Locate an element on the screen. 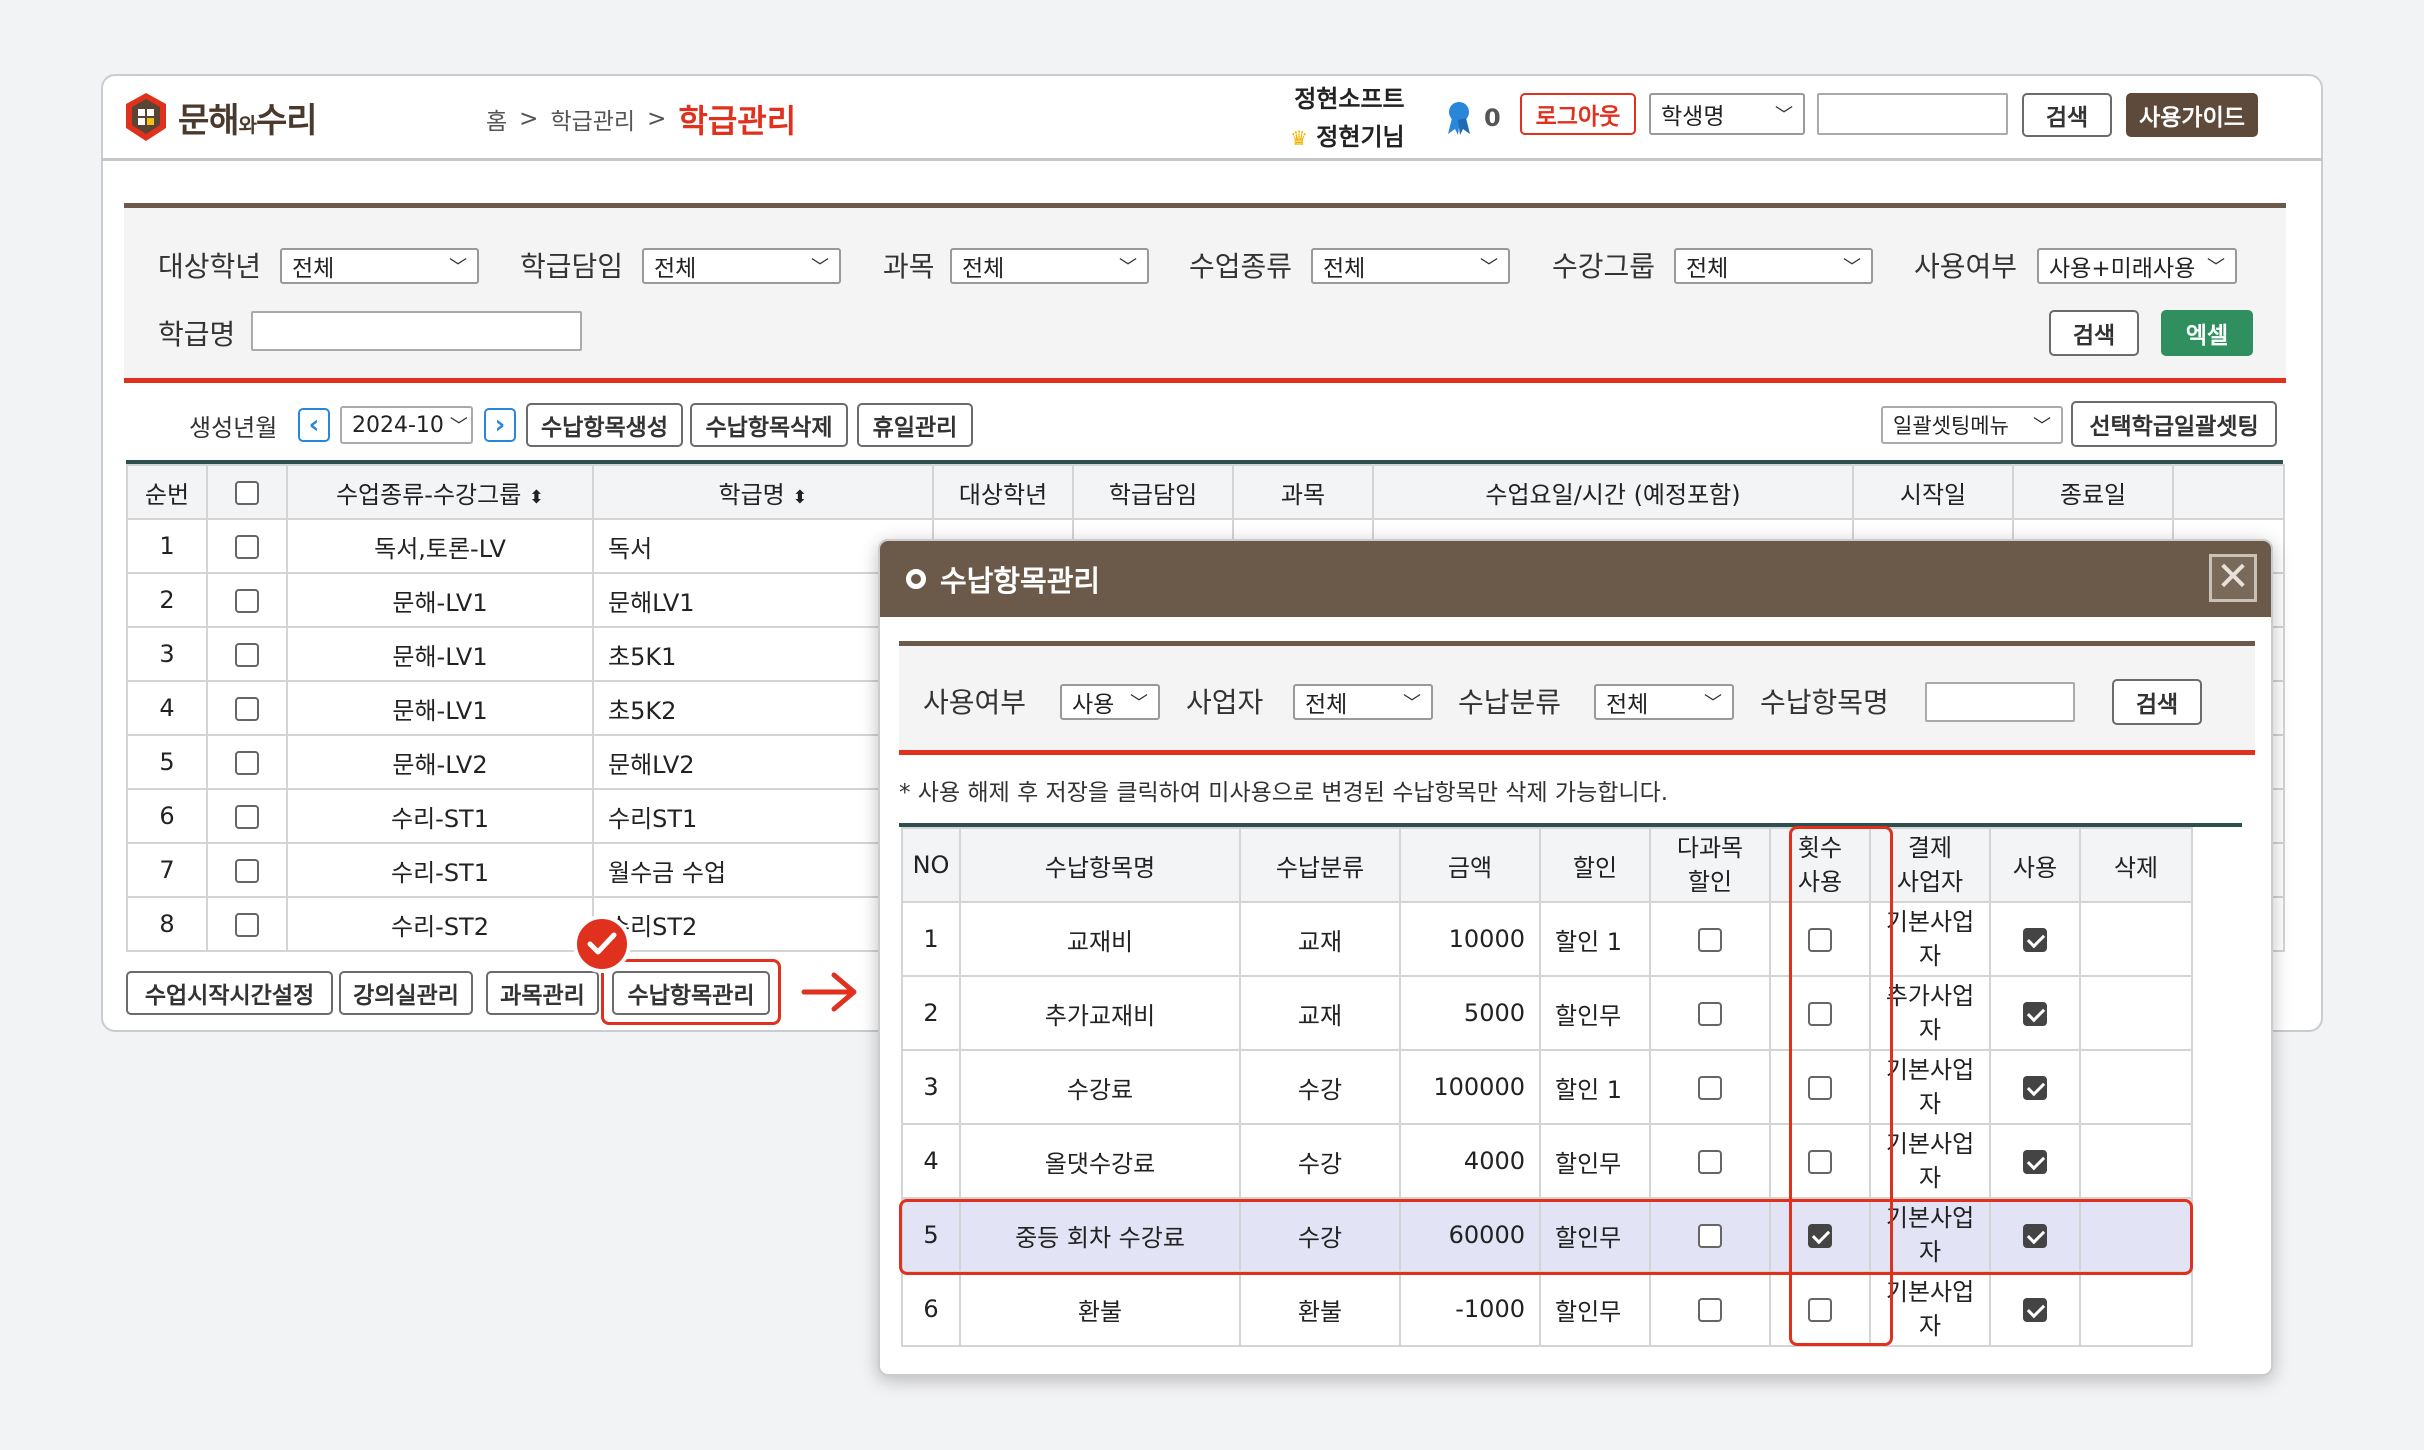  month-select: 2024-10 ﹀ is located at coordinates (406, 425).